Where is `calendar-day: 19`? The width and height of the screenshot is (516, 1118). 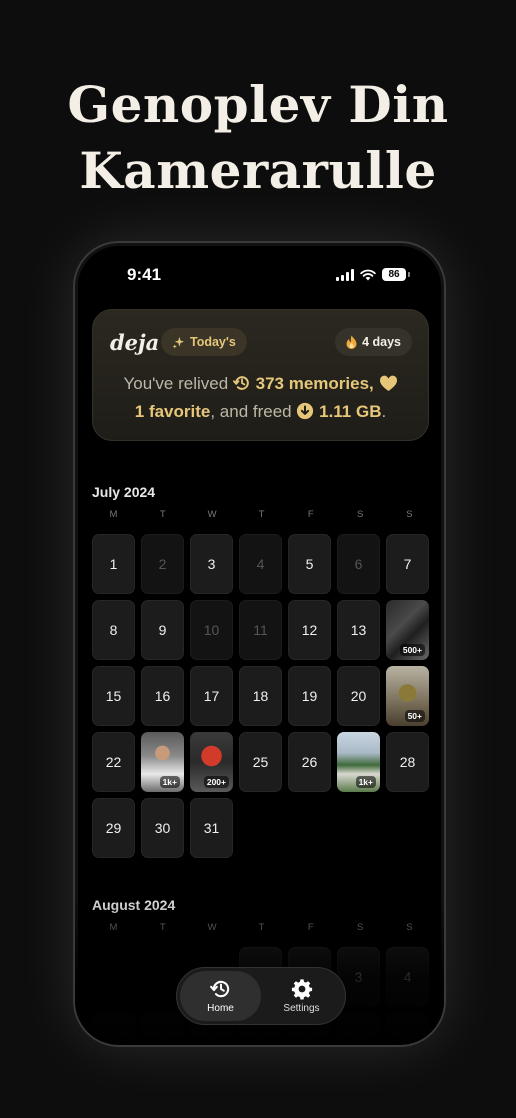 calendar-day: 19 is located at coordinates (309, 696).